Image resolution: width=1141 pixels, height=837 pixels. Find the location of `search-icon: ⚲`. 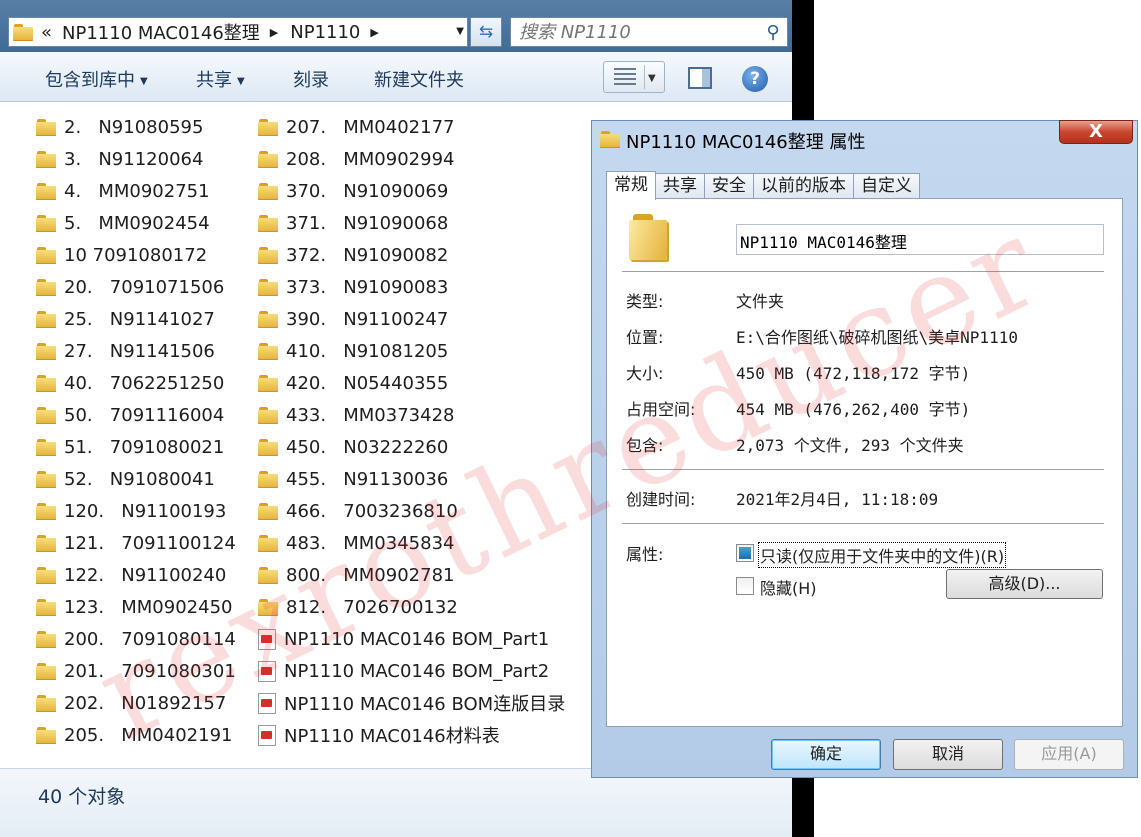

search-icon: ⚲ is located at coordinates (773, 32).